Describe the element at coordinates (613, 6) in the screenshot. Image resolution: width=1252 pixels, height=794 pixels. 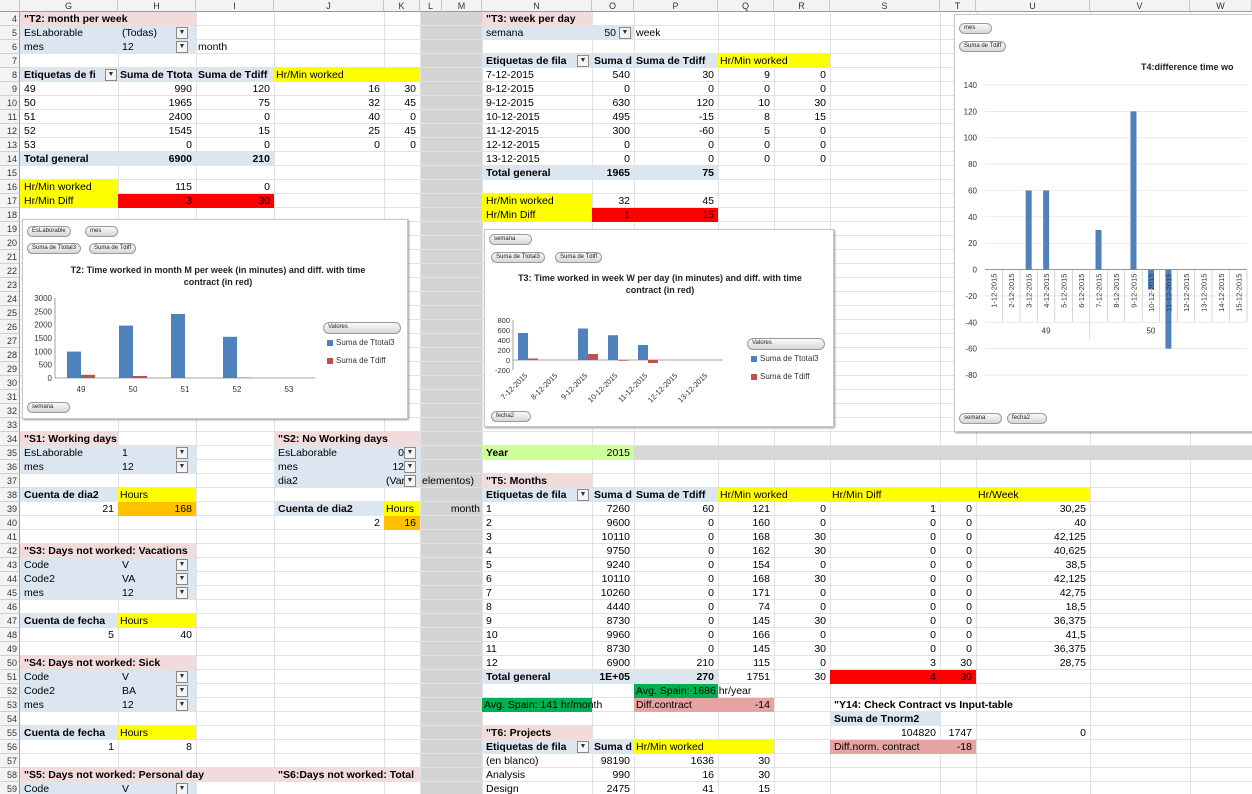
I see `col-header-o: O` at that location.